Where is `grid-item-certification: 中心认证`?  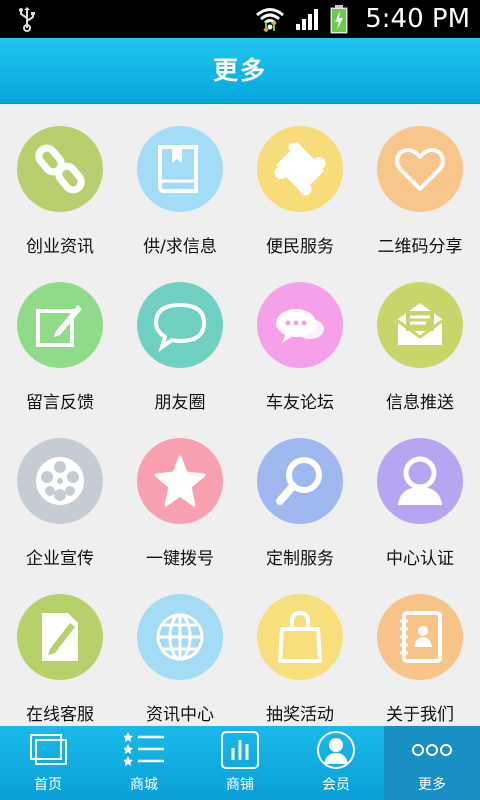 grid-item-certification: 中心认证 is located at coordinates (420, 494).